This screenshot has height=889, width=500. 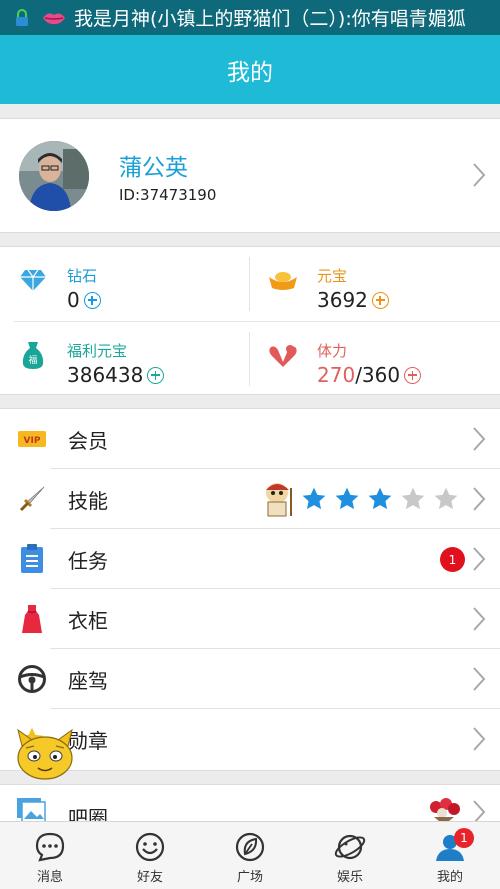 I want to click on photo-icon, so click(x=31, y=810).